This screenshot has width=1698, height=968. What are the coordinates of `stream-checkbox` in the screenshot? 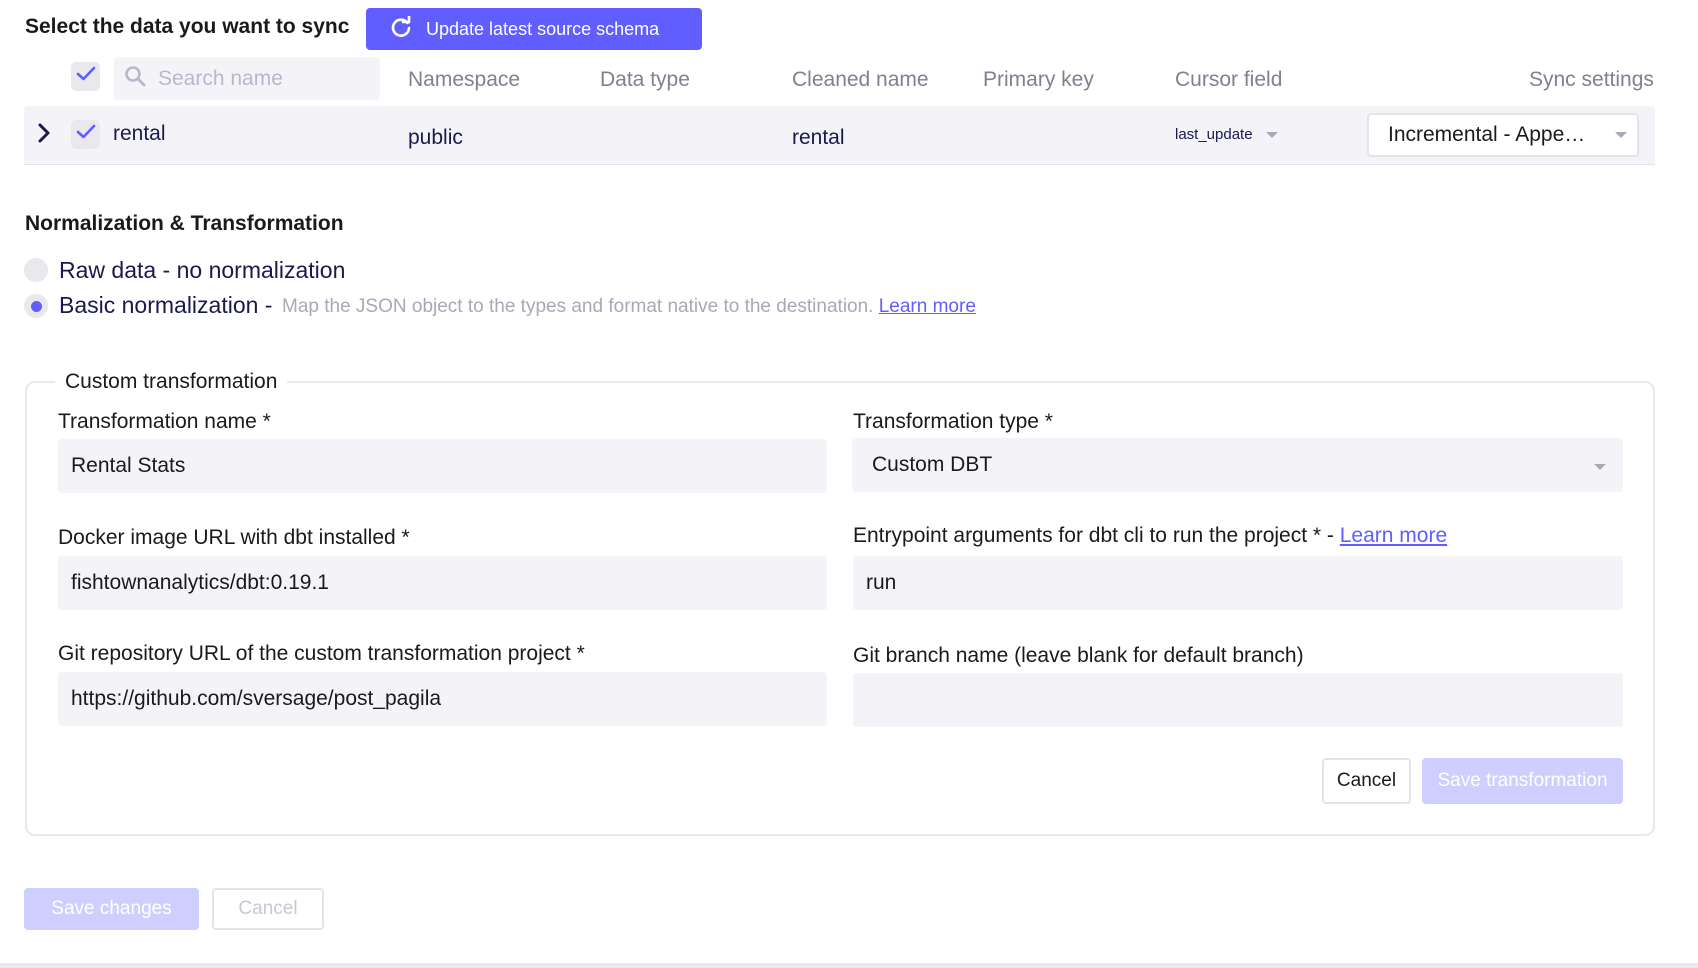 It's located at (85, 134).